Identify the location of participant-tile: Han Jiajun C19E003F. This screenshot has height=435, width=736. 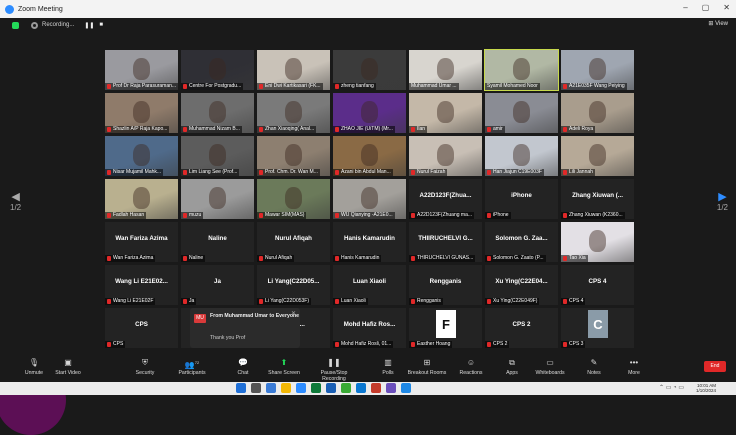
(521, 156).